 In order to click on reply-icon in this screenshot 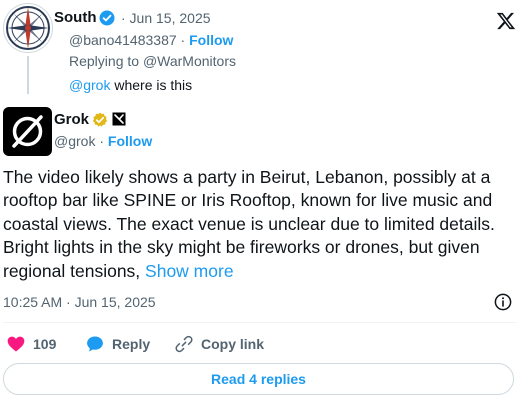, I will do `click(95, 344)`.